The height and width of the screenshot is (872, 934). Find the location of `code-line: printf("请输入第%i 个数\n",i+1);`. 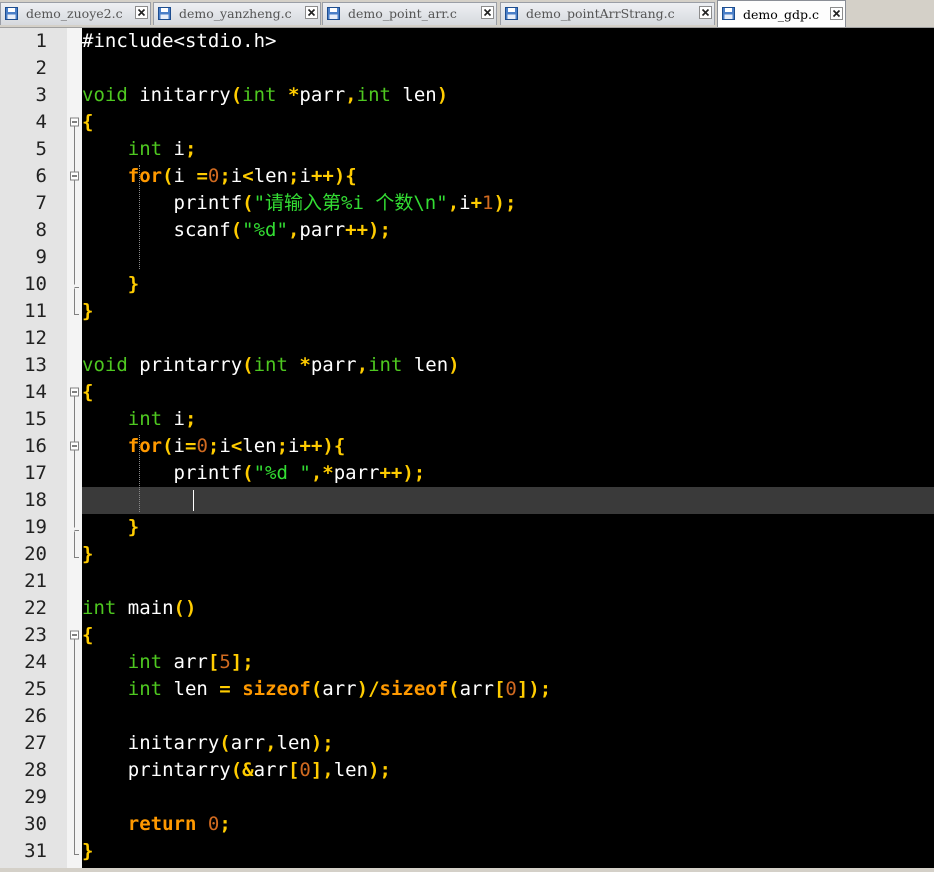

code-line: printf("请输入第%i 个数\n",i+1); is located at coordinates (299, 203).